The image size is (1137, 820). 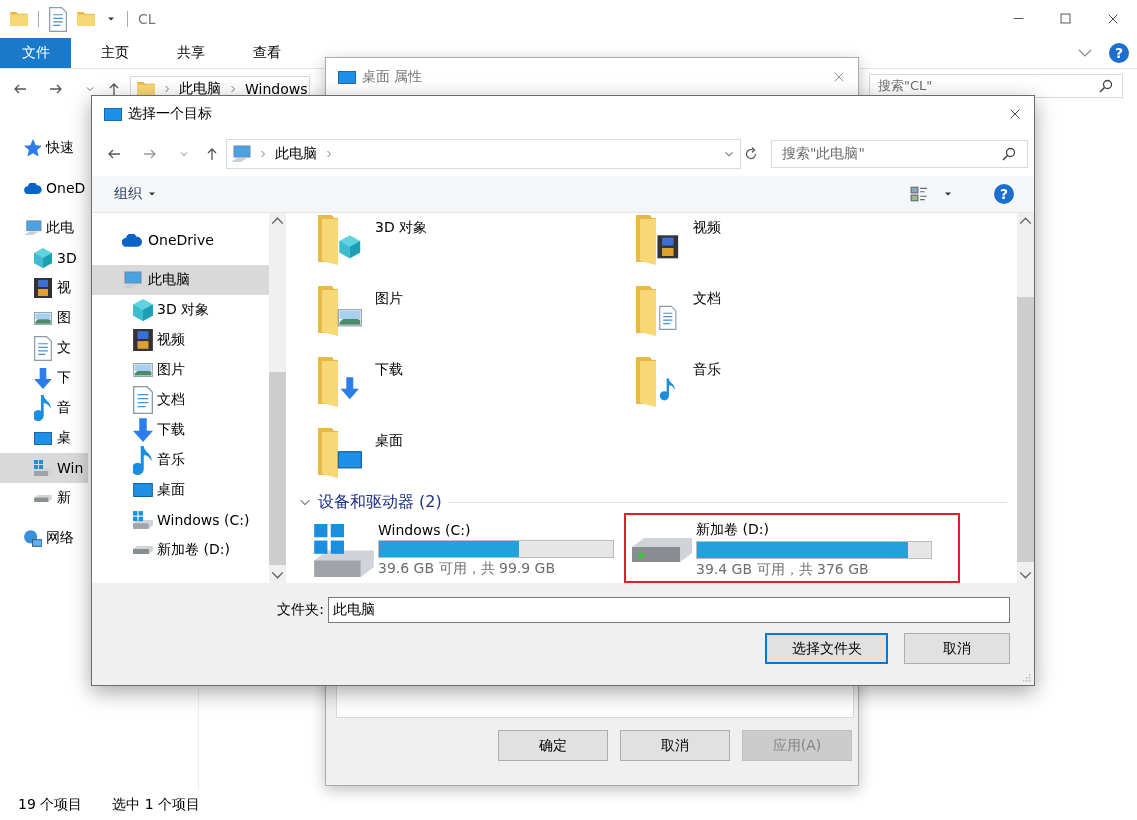 I want to click on dialog-title: 选择一个目标, so click(x=170, y=114).